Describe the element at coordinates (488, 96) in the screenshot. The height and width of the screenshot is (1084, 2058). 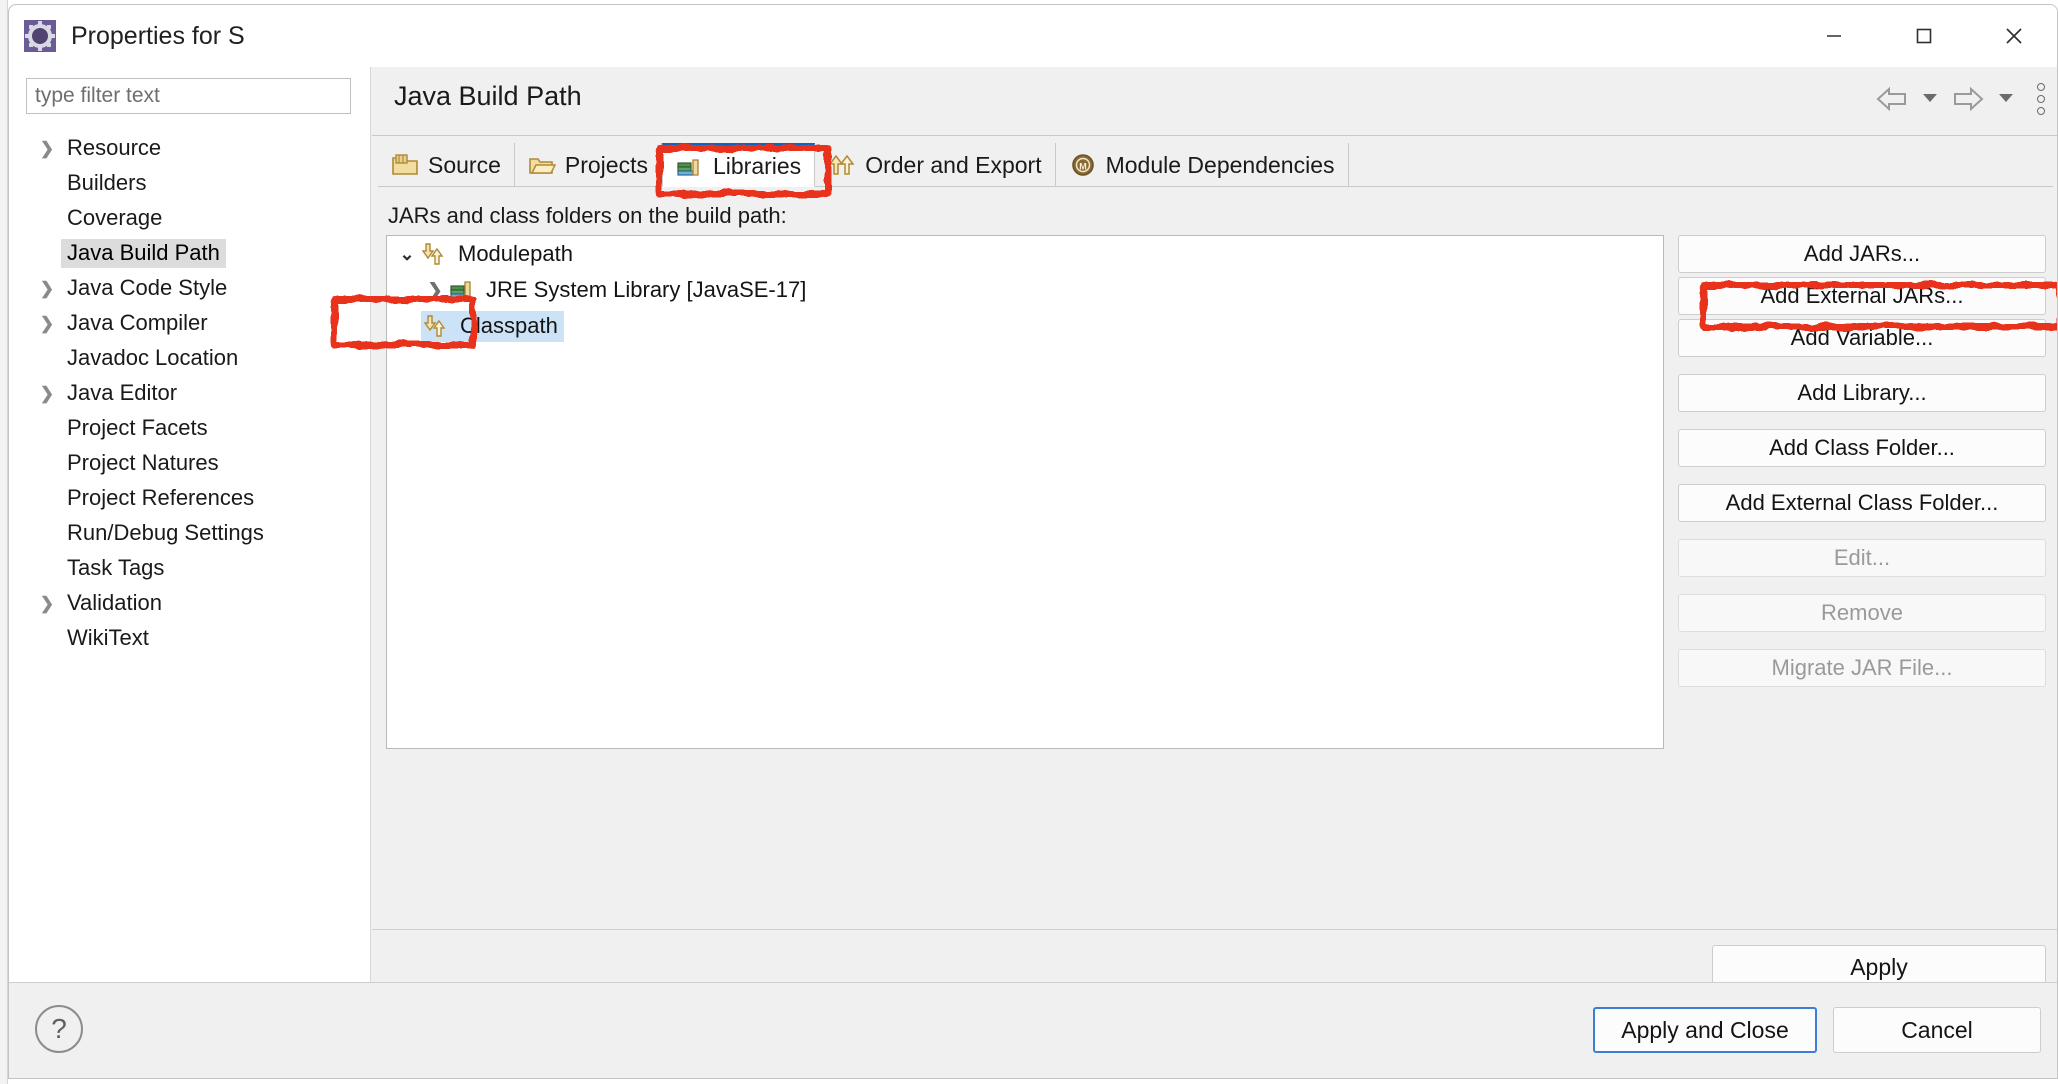
I see `page-title: Java Build Path` at that location.